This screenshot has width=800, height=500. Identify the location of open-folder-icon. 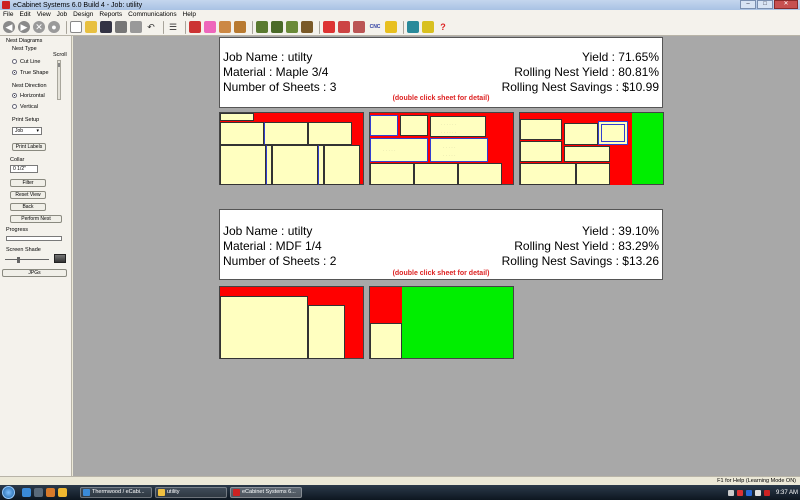
(91, 27).